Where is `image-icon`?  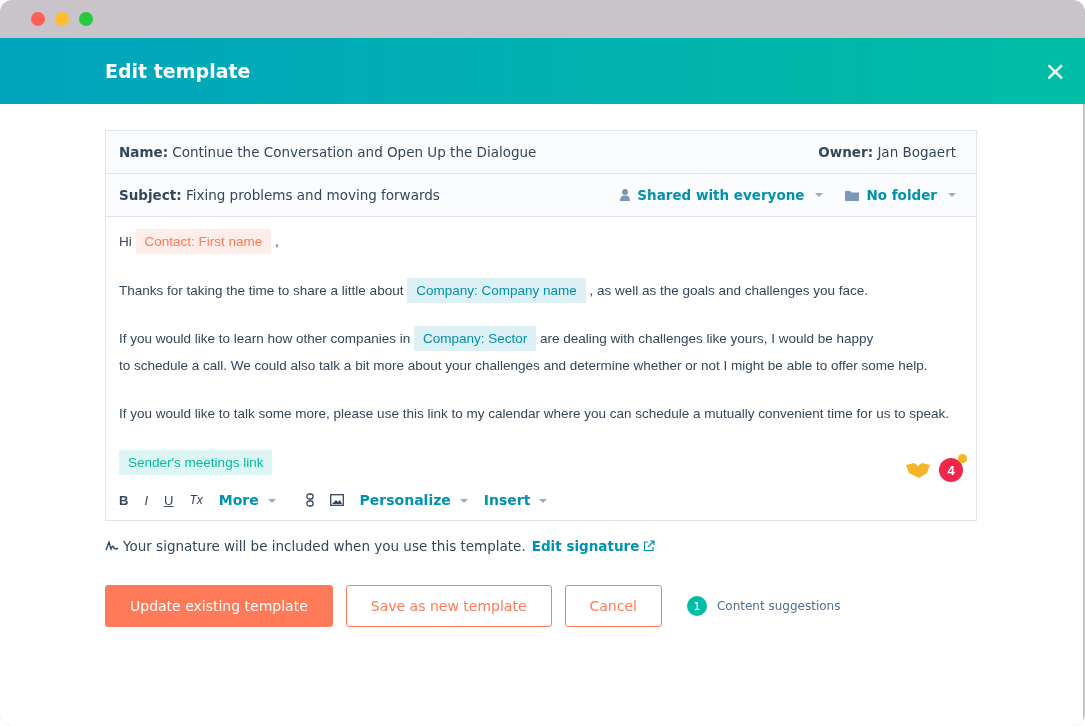 image-icon is located at coordinates (336, 500).